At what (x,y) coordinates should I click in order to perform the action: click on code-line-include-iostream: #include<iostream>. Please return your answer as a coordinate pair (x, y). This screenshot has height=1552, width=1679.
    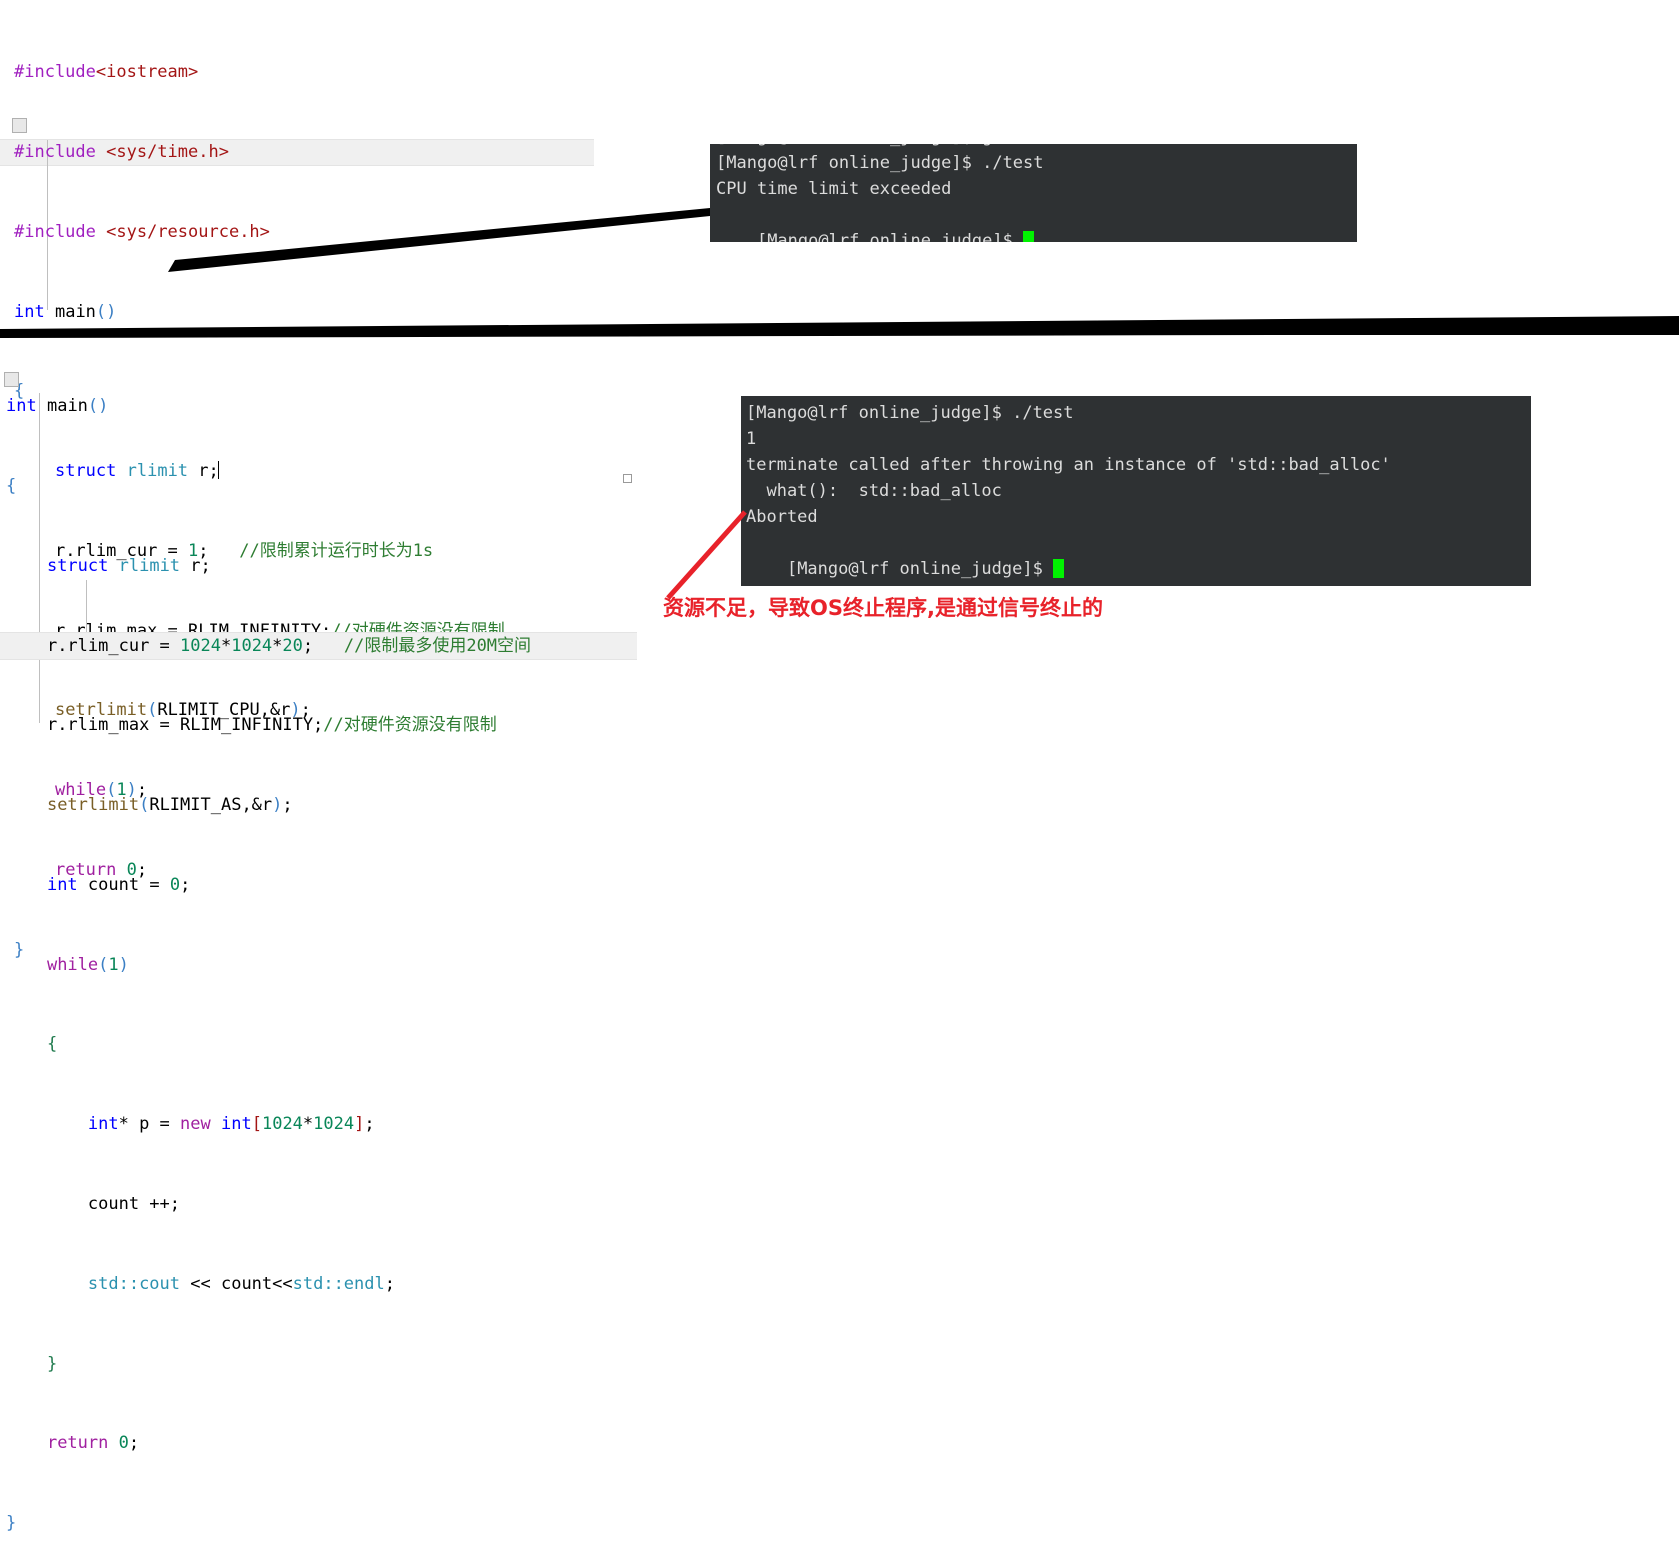
    Looking at the image, I should click on (106, 72).